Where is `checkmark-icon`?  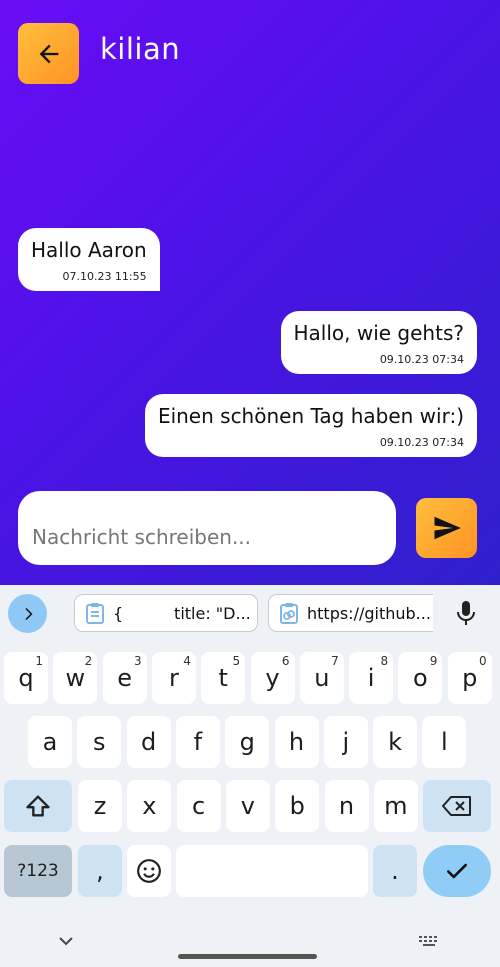
checkmark-icon is located at coordinates (457, 871).